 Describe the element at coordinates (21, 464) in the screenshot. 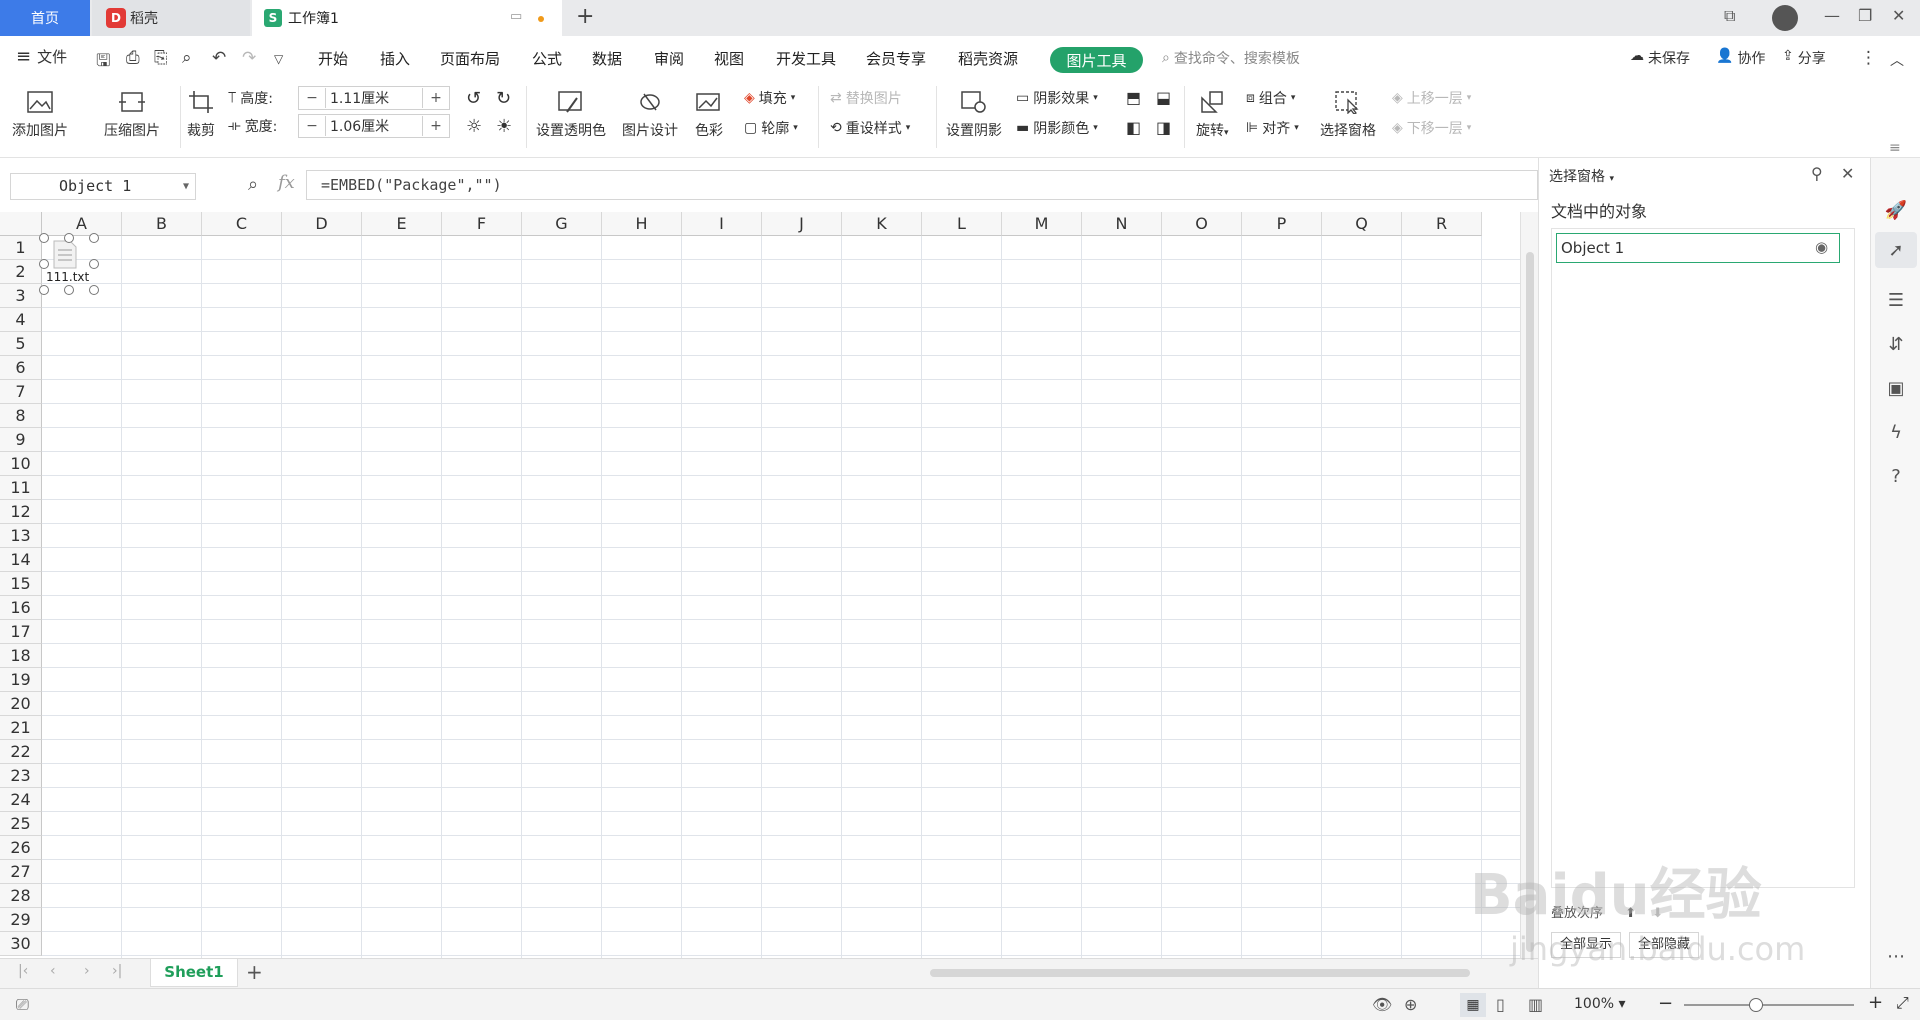

I see `row-header-10: 10` at that location.